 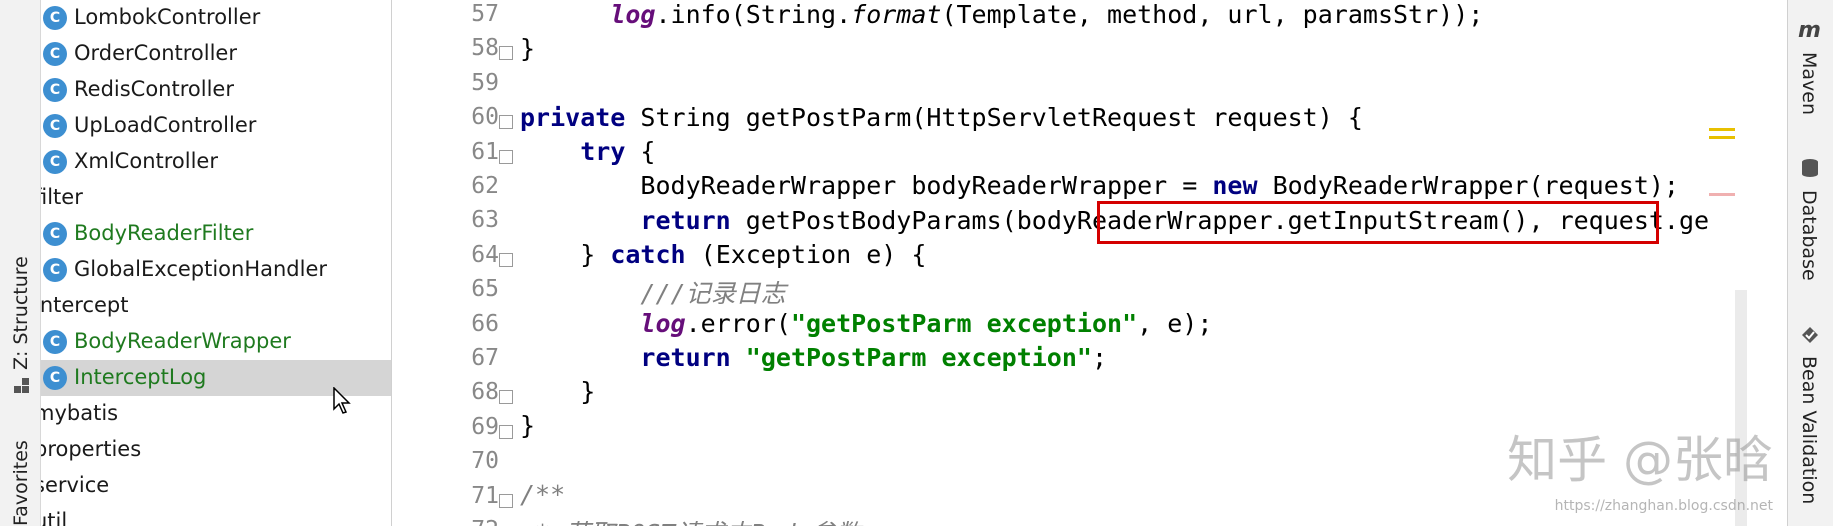 I want to click on tree-item-class: C RedisController, so click(x=216, y=90).